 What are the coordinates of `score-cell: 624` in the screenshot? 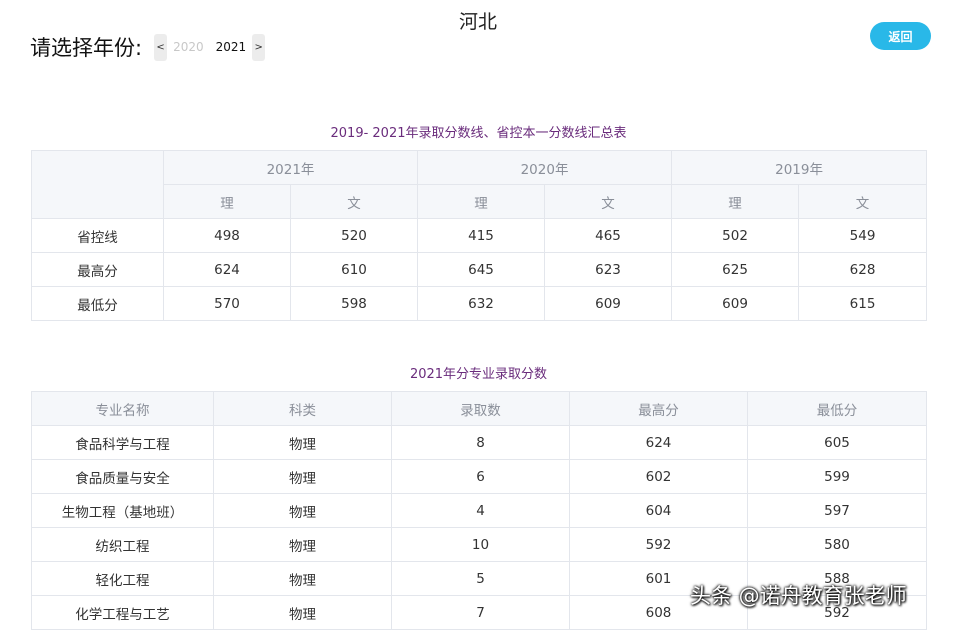 It's located at (227, 269).